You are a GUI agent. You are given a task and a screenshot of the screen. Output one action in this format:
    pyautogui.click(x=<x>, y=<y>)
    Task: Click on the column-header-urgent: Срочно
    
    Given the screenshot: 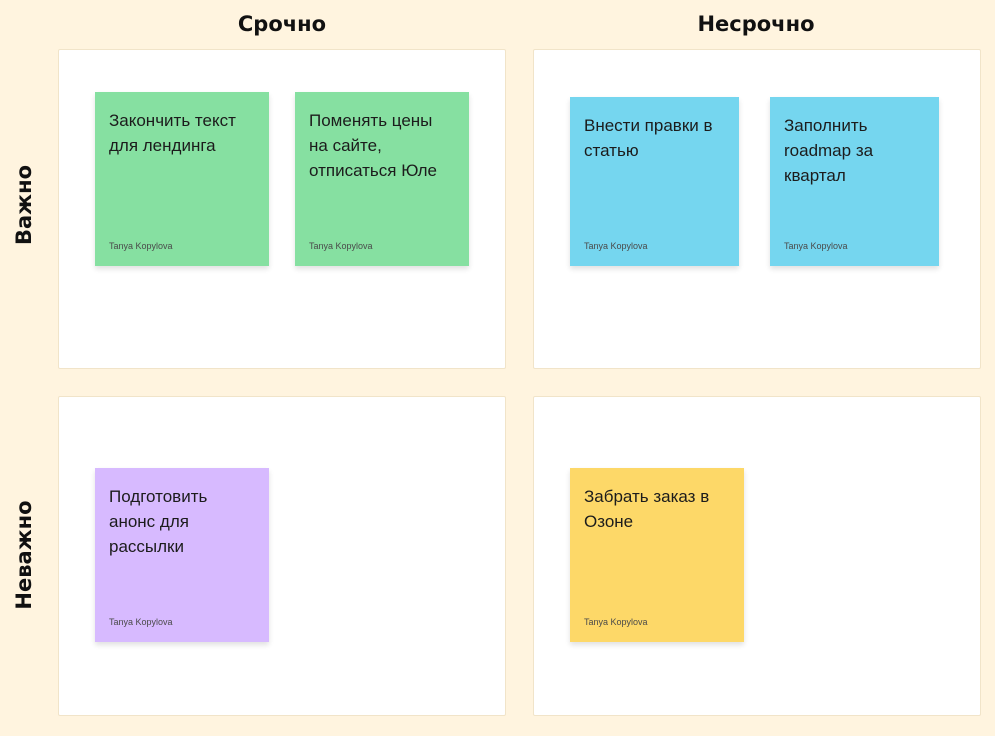 What is the action you would take?
    pyautogui.click(x=282, y=24)
    